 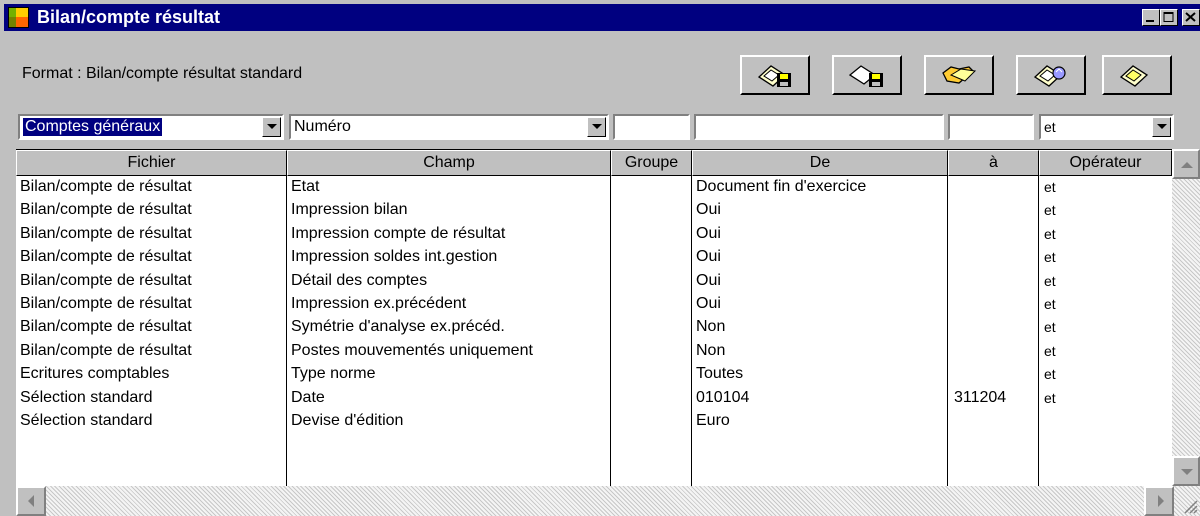 What do you see at coordinates (359, 280) in the screenshot?
I see `cell-champ: Détail des comptes` at bounding box center [359, 280].